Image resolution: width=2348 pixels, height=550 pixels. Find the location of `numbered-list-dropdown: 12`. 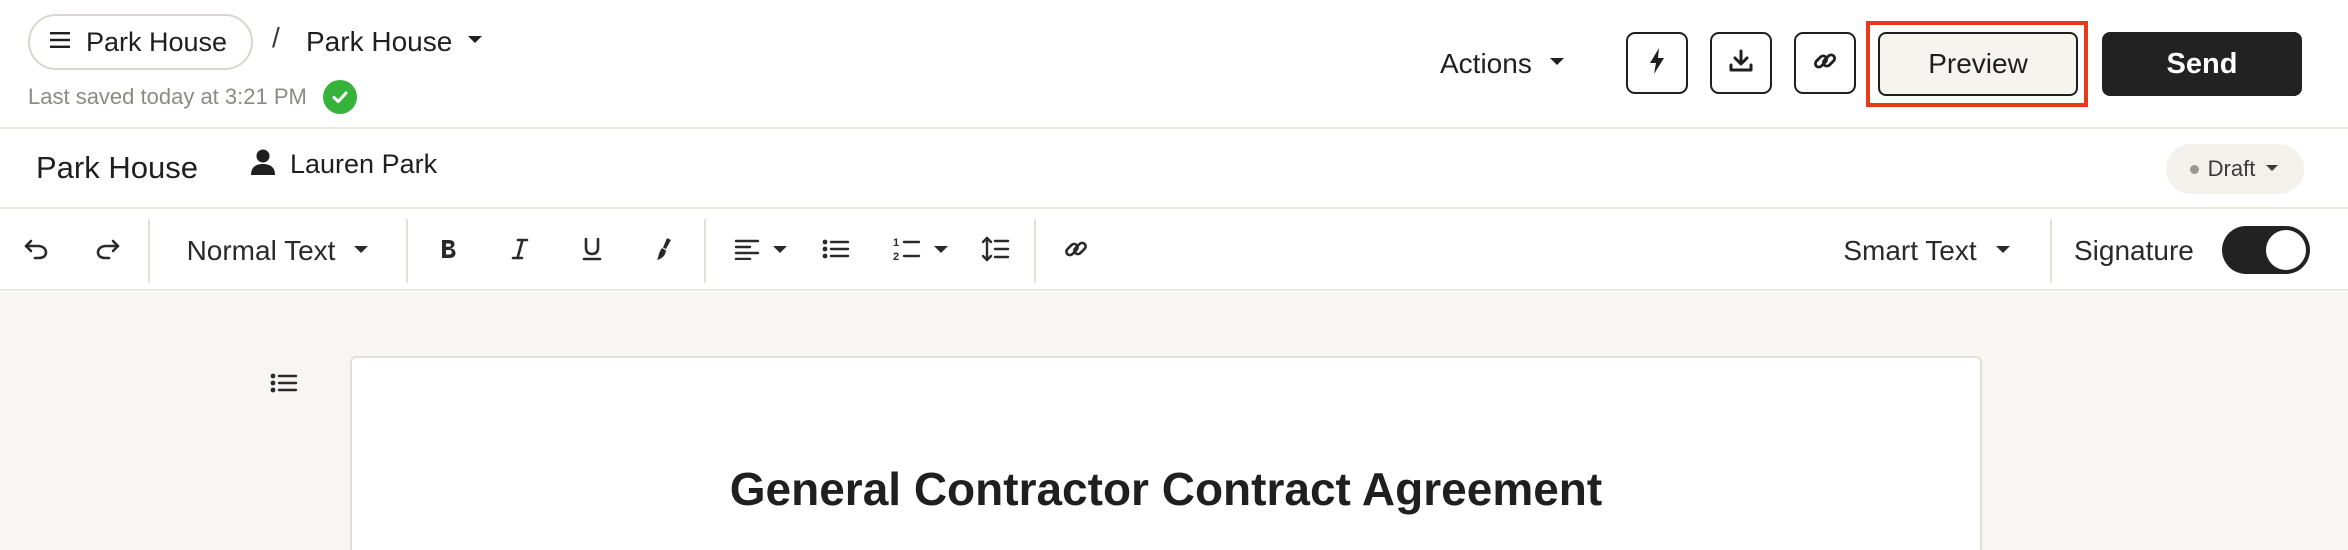

numbered-list-dropdown: 12 is located at coordinates (921, 251).